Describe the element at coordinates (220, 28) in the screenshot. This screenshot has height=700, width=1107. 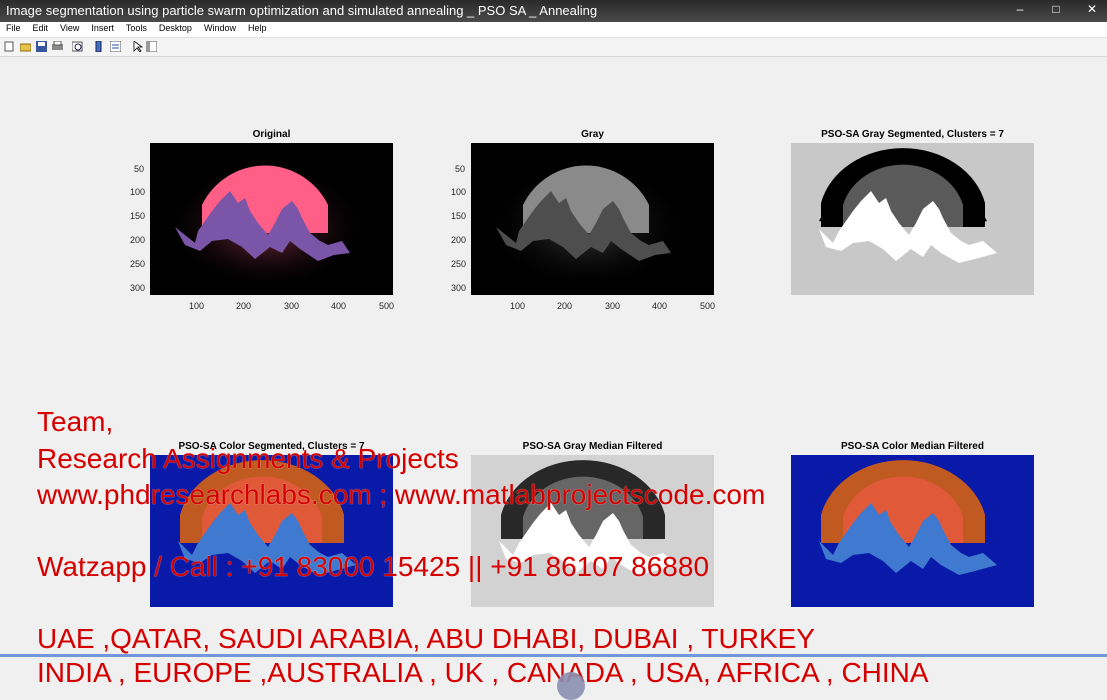
I see `menu-window: Window` at that location.